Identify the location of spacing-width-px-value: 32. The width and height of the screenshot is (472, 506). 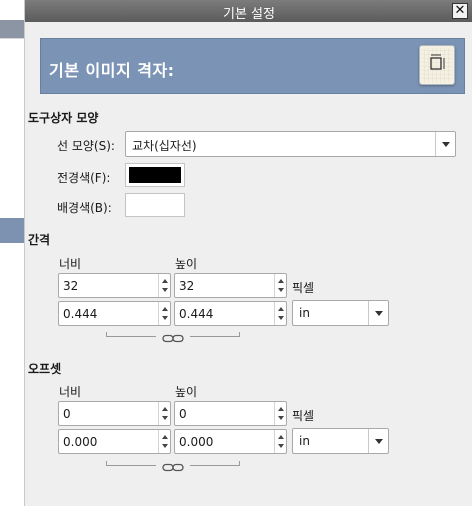
(71, 286).